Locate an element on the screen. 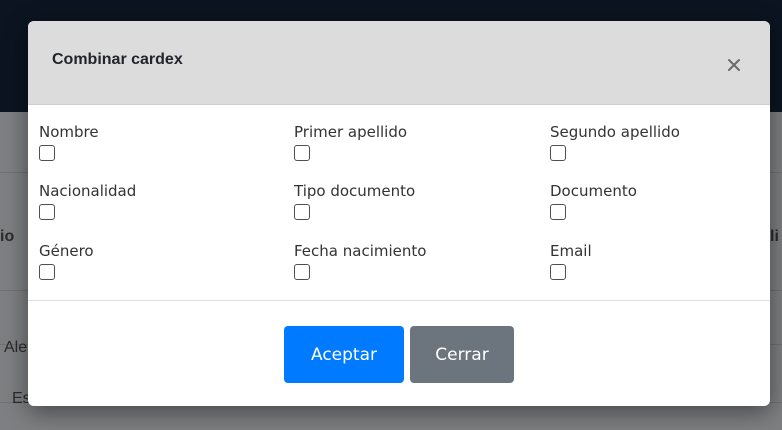 Image resolution: width=782 pixels, height=430 pixels. checkbox-primer-apellido is located at coordinates (302, 153).